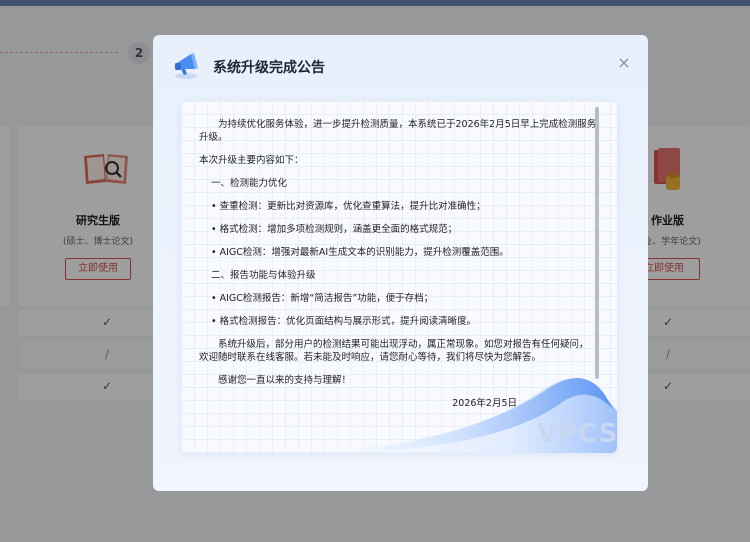 The width and height of the screenshot is (750, 542). Describe the element at coordinates (597, 243) in the screenshot. I see `scrollbar` at that location.